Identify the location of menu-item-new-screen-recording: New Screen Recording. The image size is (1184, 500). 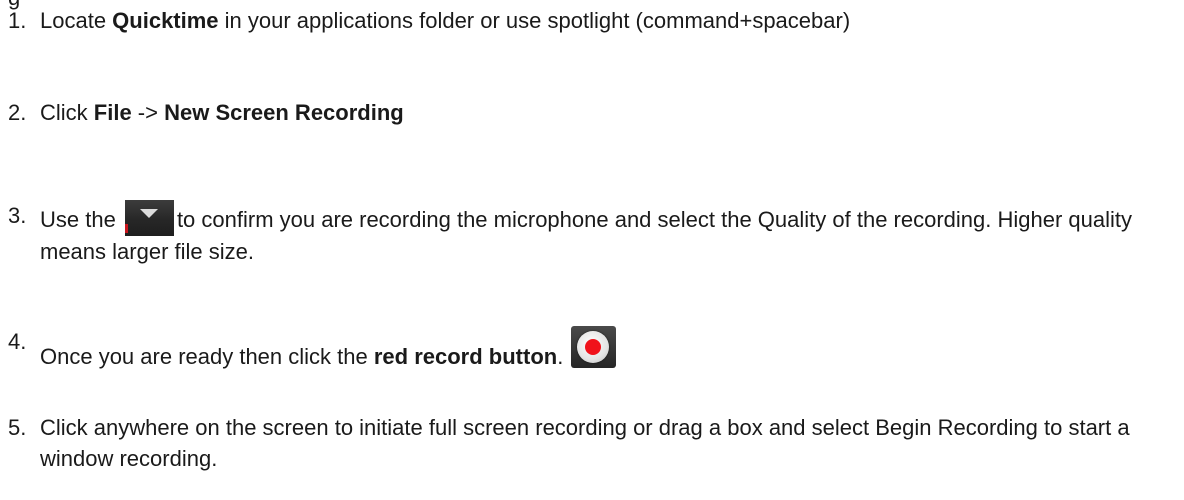
(284, 112).